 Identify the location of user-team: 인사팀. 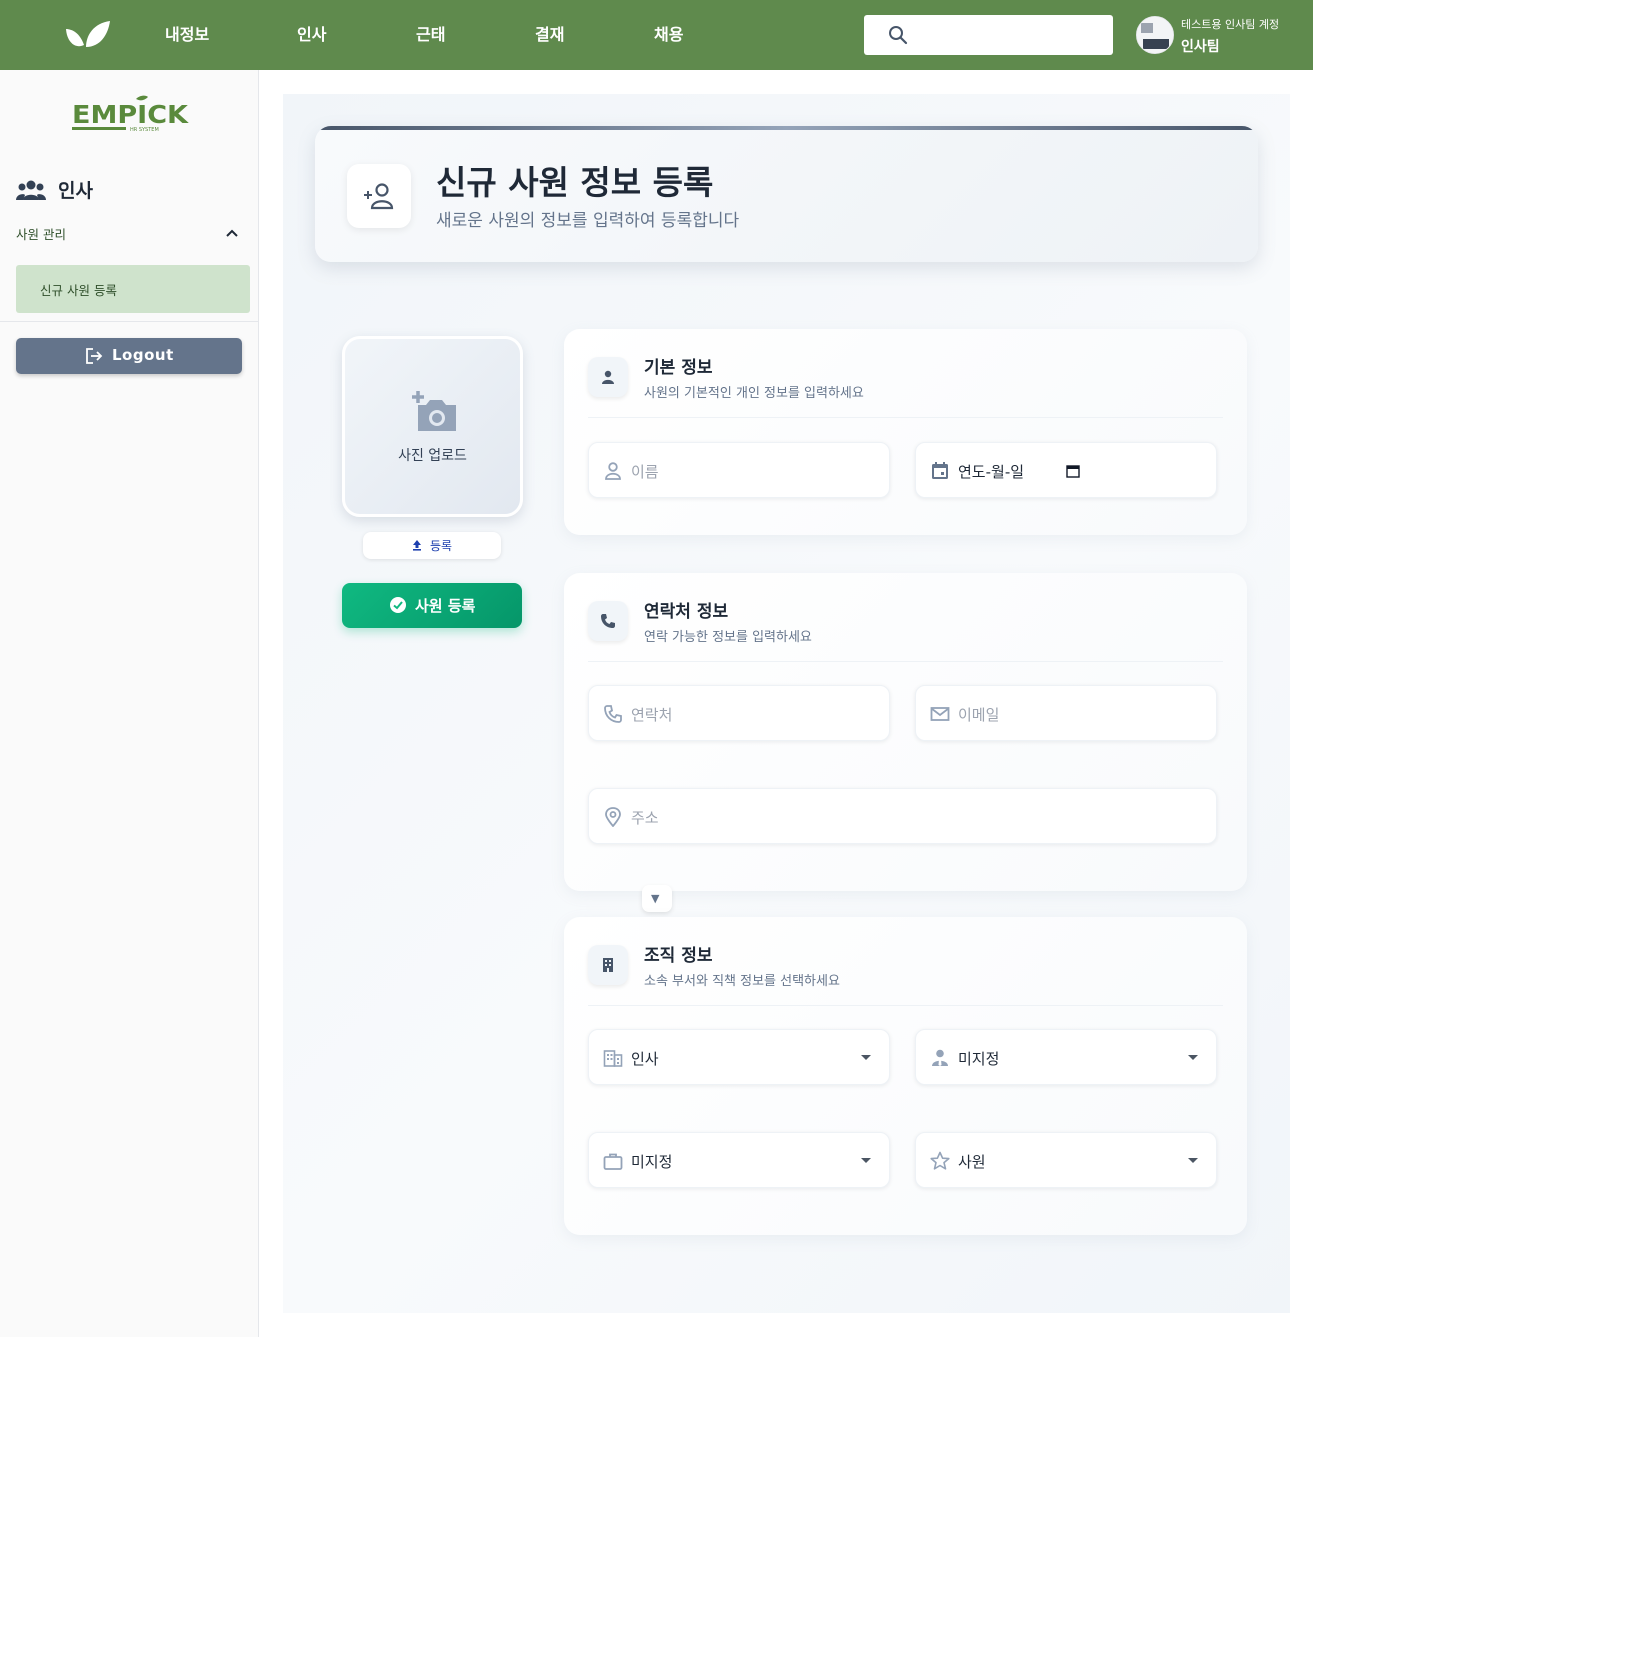
(1200, 47).